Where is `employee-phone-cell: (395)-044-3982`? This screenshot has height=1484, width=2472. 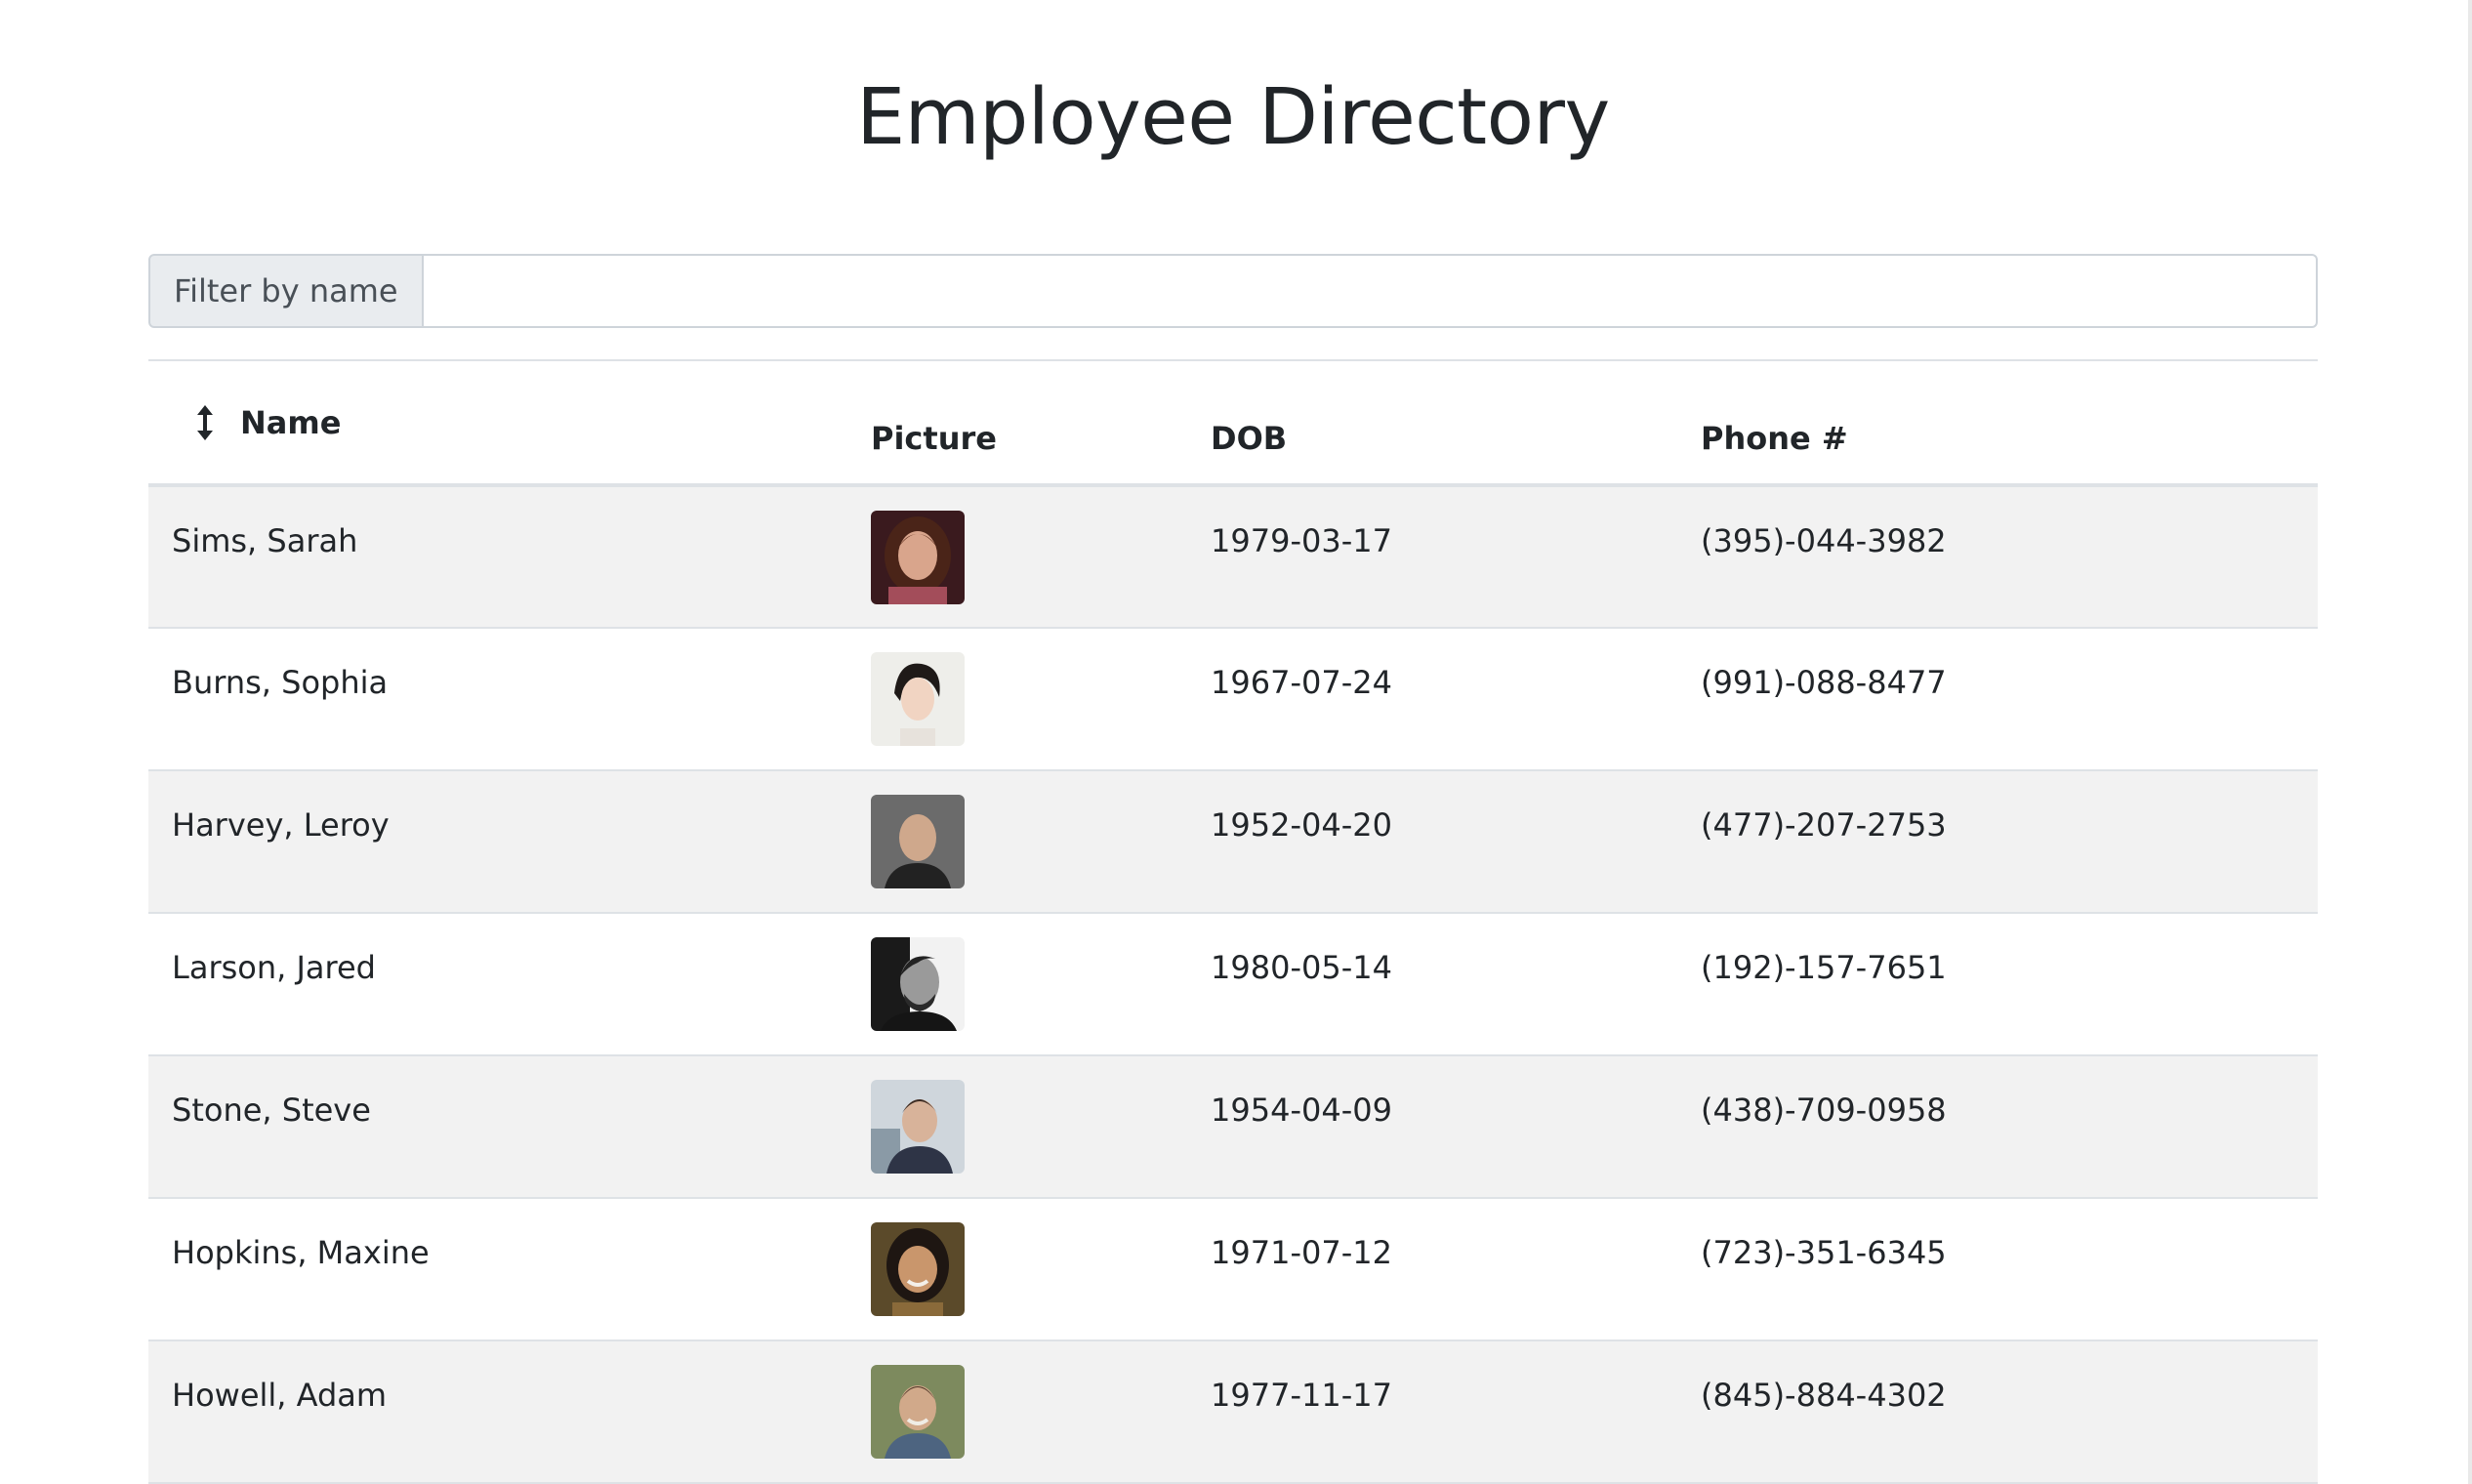 employee-phone-cell: (395)-044-3982 is located at coordinates (1997, 557).